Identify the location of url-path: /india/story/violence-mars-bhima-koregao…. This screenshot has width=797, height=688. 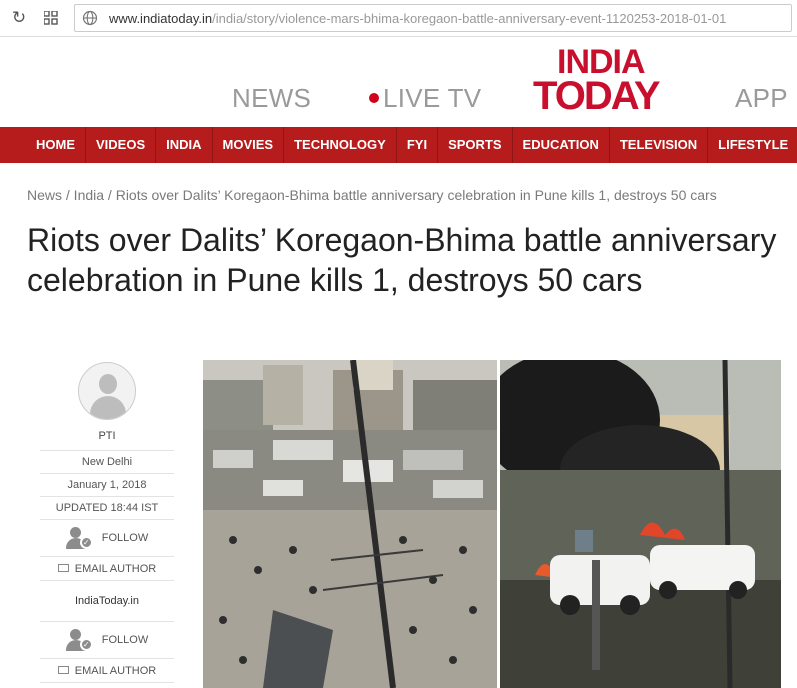
(469, 18).